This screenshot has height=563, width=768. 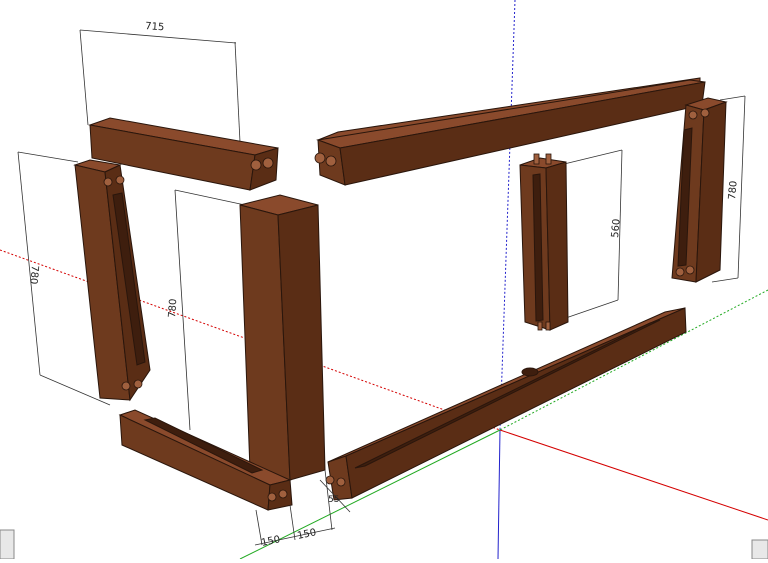 What do you see at coordinates (616, 228) in the screenshot?
I see `dimension-label-560: 560` at bounding box center [616, 228].